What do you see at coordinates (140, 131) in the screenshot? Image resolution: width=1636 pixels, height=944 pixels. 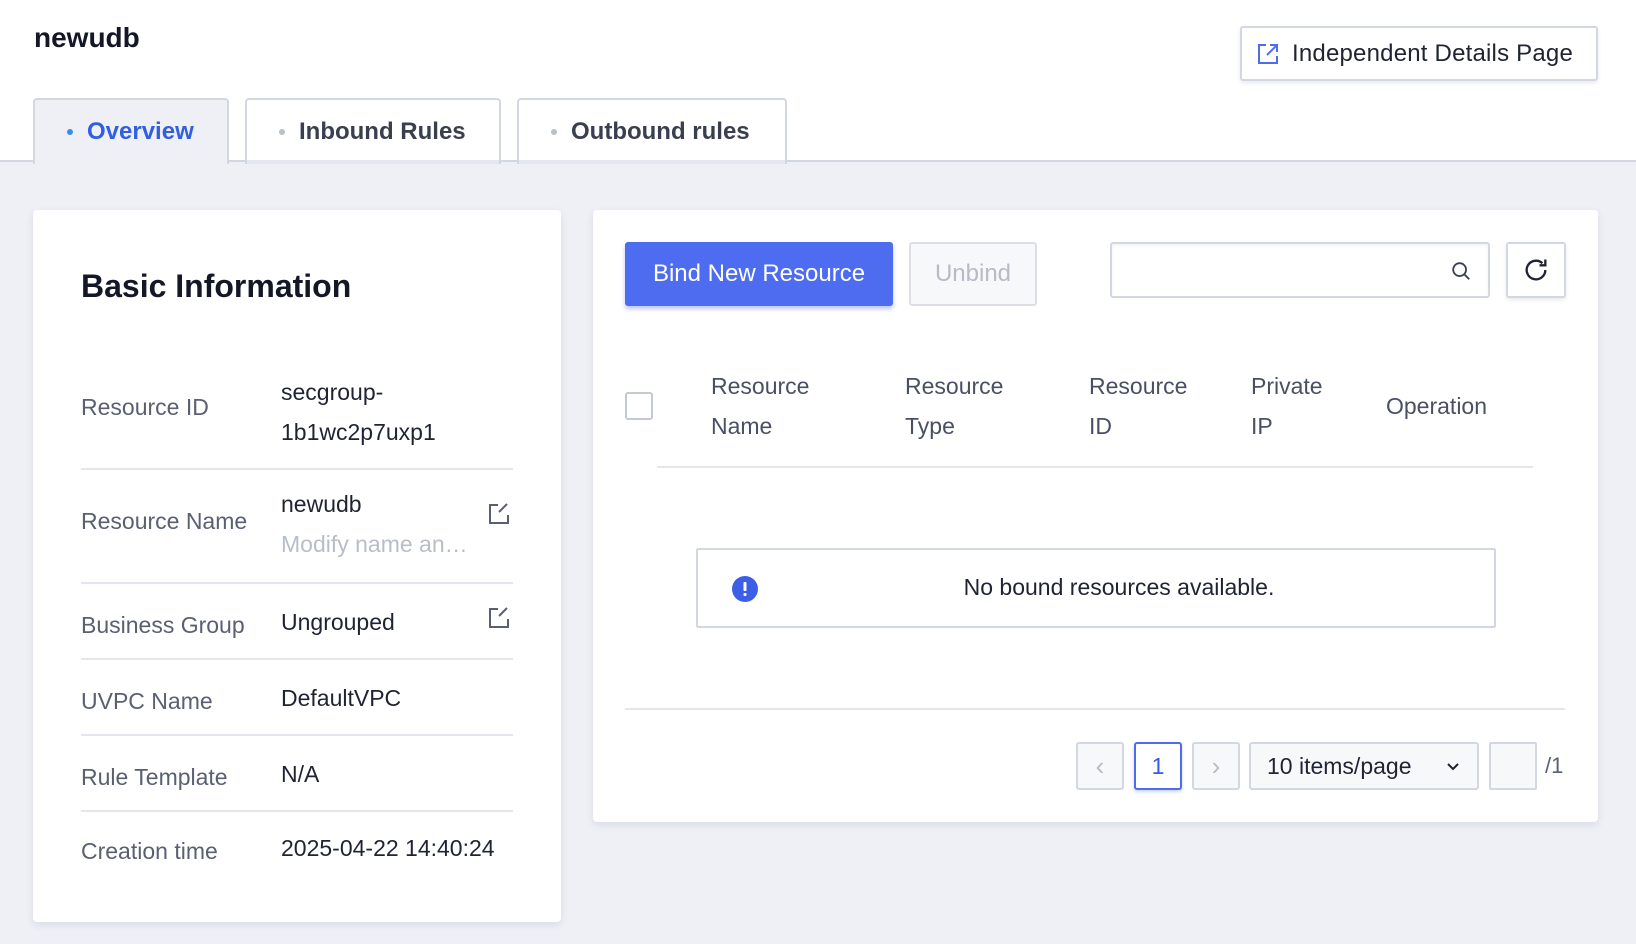 I see `tab-overview-label: Overview` at bounding box center [140, 131].